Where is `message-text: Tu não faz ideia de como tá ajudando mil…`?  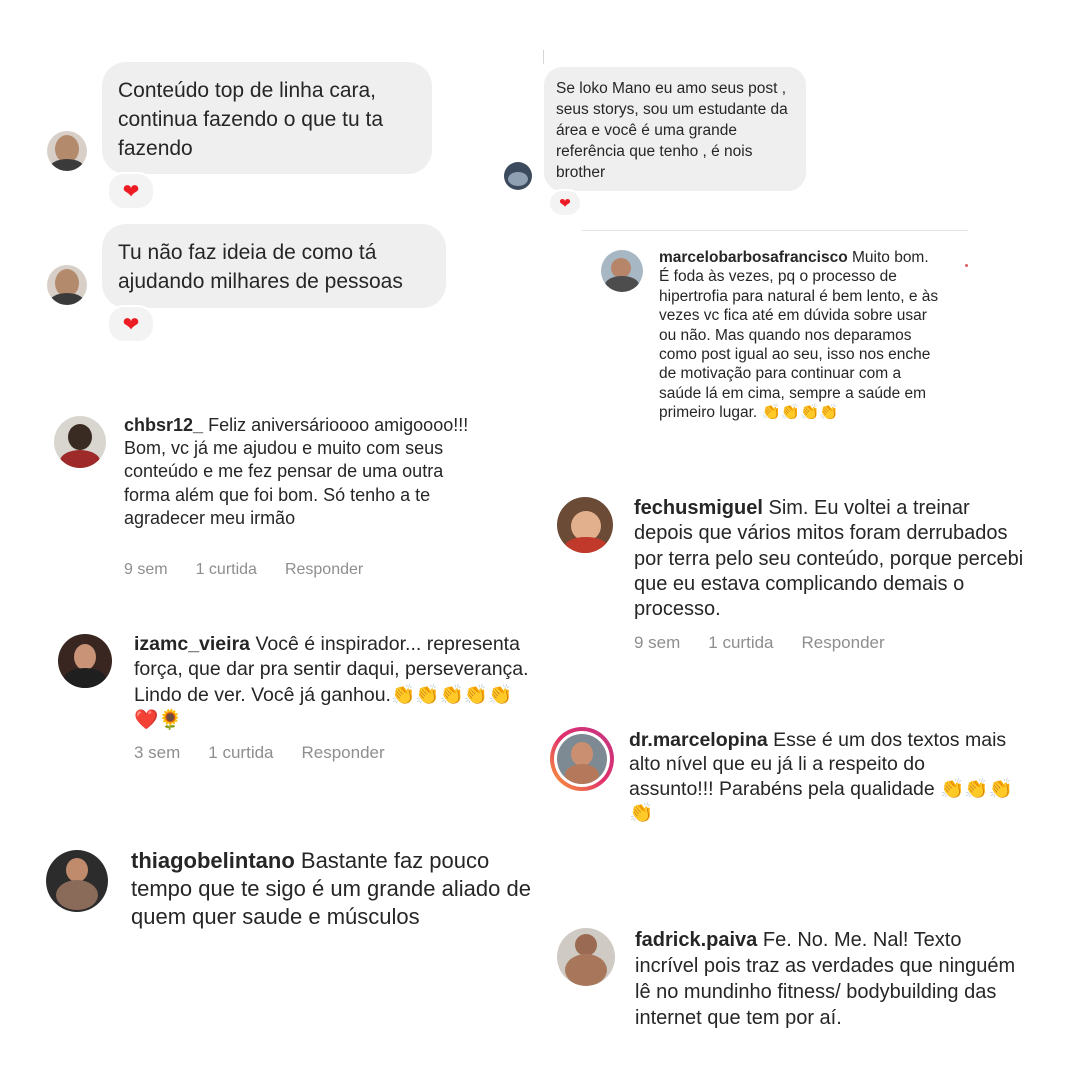
message-text: Tu não faz ideia de como tá ajudando mil… is located at coordinates (260, 267).